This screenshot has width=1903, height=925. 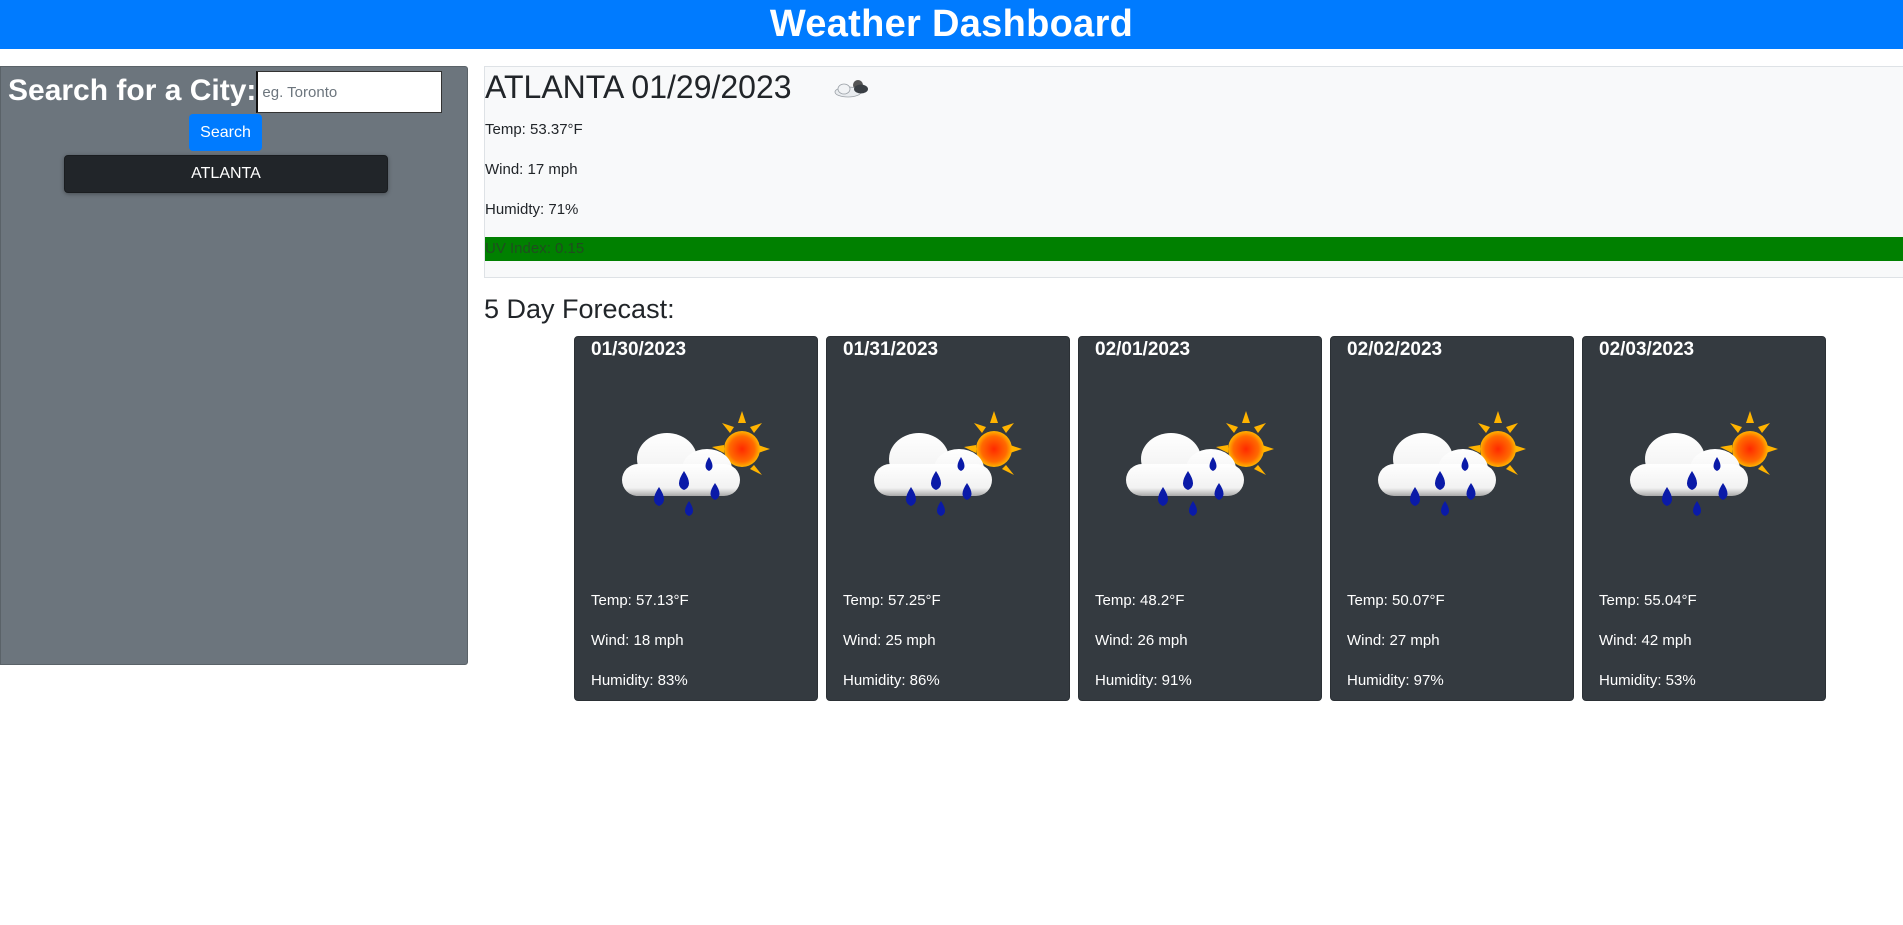 I want to click on current-humidity: Humidty: 71%, so click(x=532, y=209).